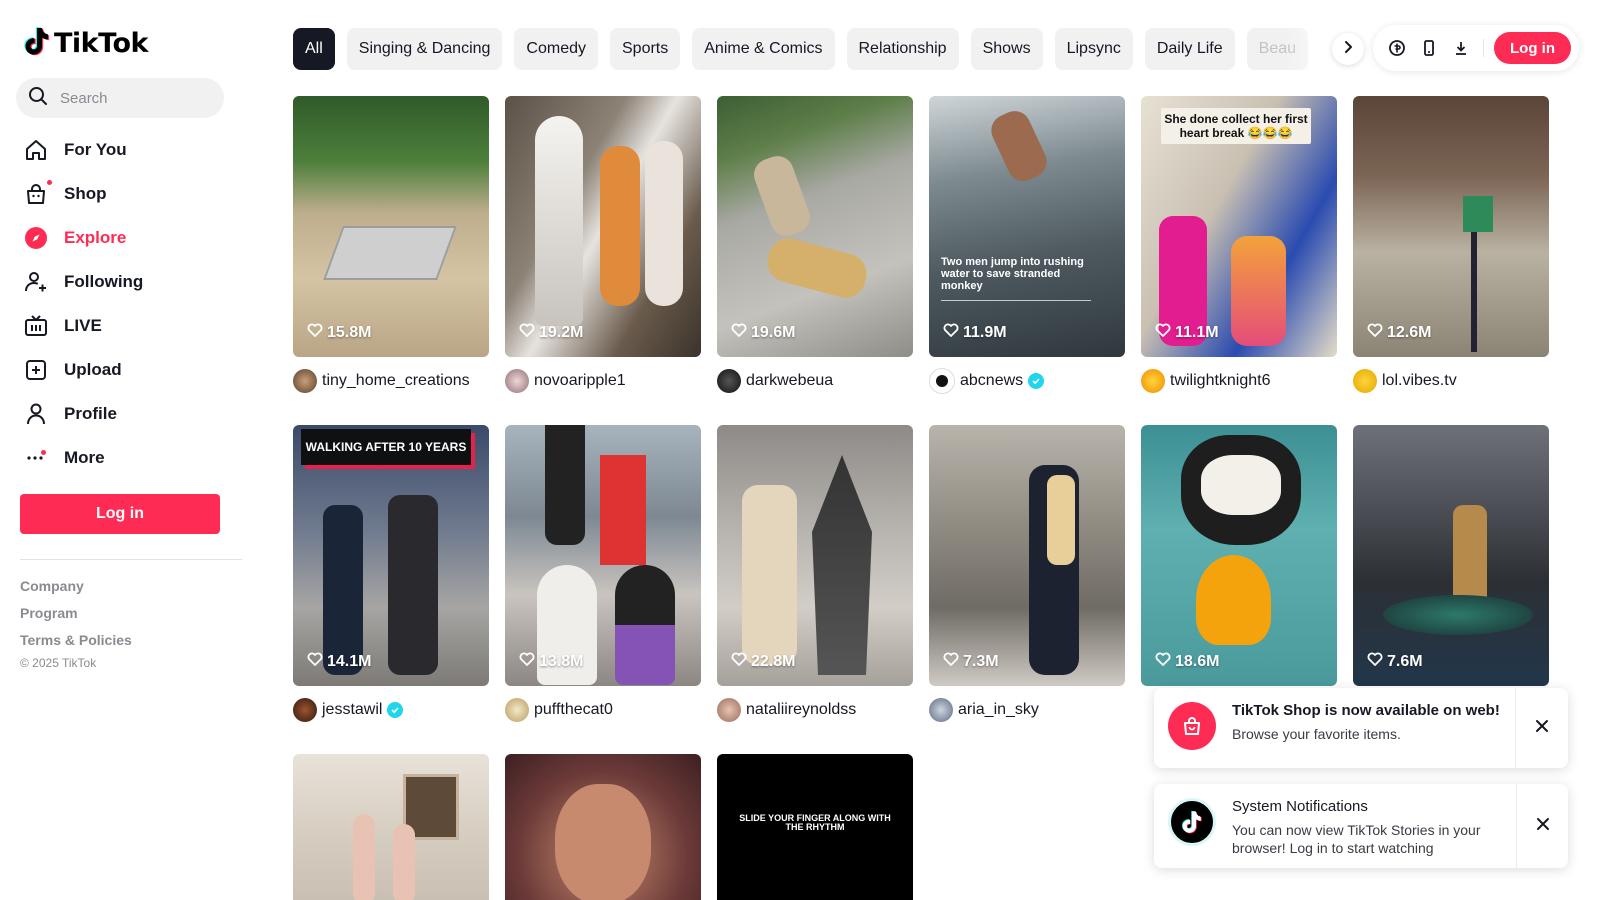 The width and height of the screenshot is (1600, 900). What do you see at coordinates (1189, 49) in the screenshot?
I see `tab-daily-life: Daily Life` at bounding box center [1189, 49].